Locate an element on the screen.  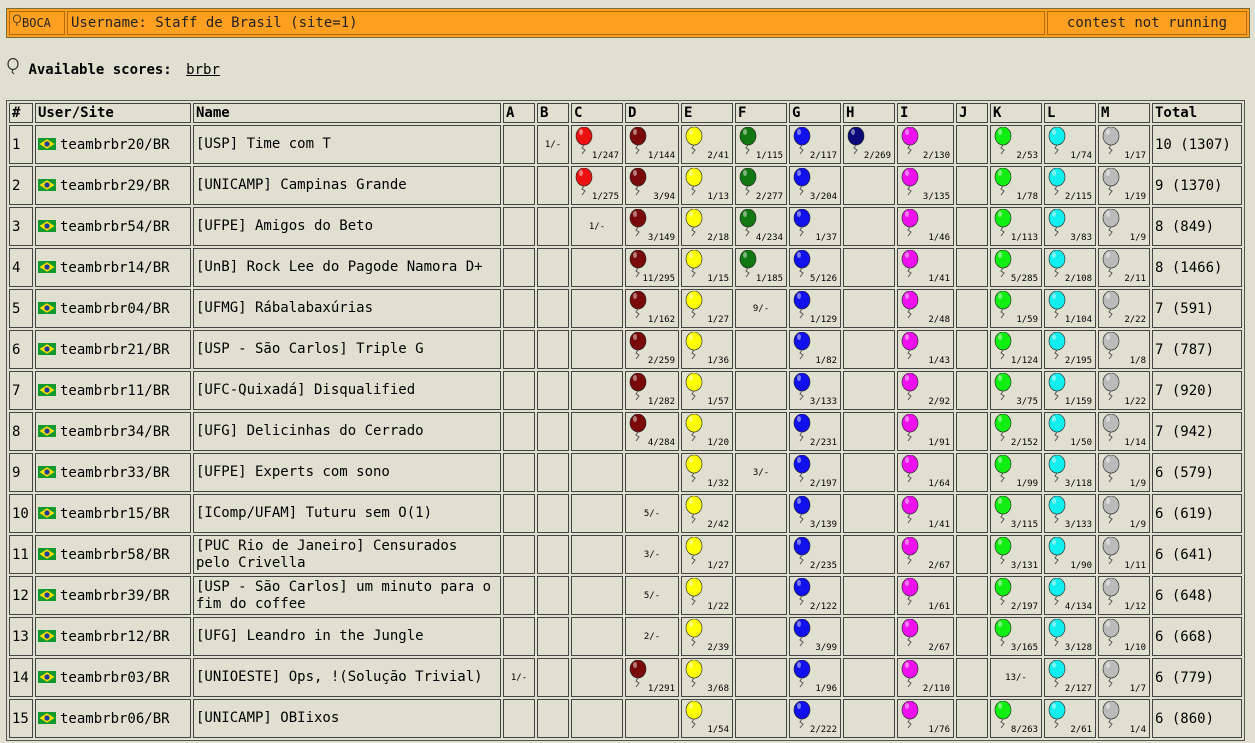
team-name-cell: [UFMG] Rábalabaxúrias is located at coordinates (347, 308).